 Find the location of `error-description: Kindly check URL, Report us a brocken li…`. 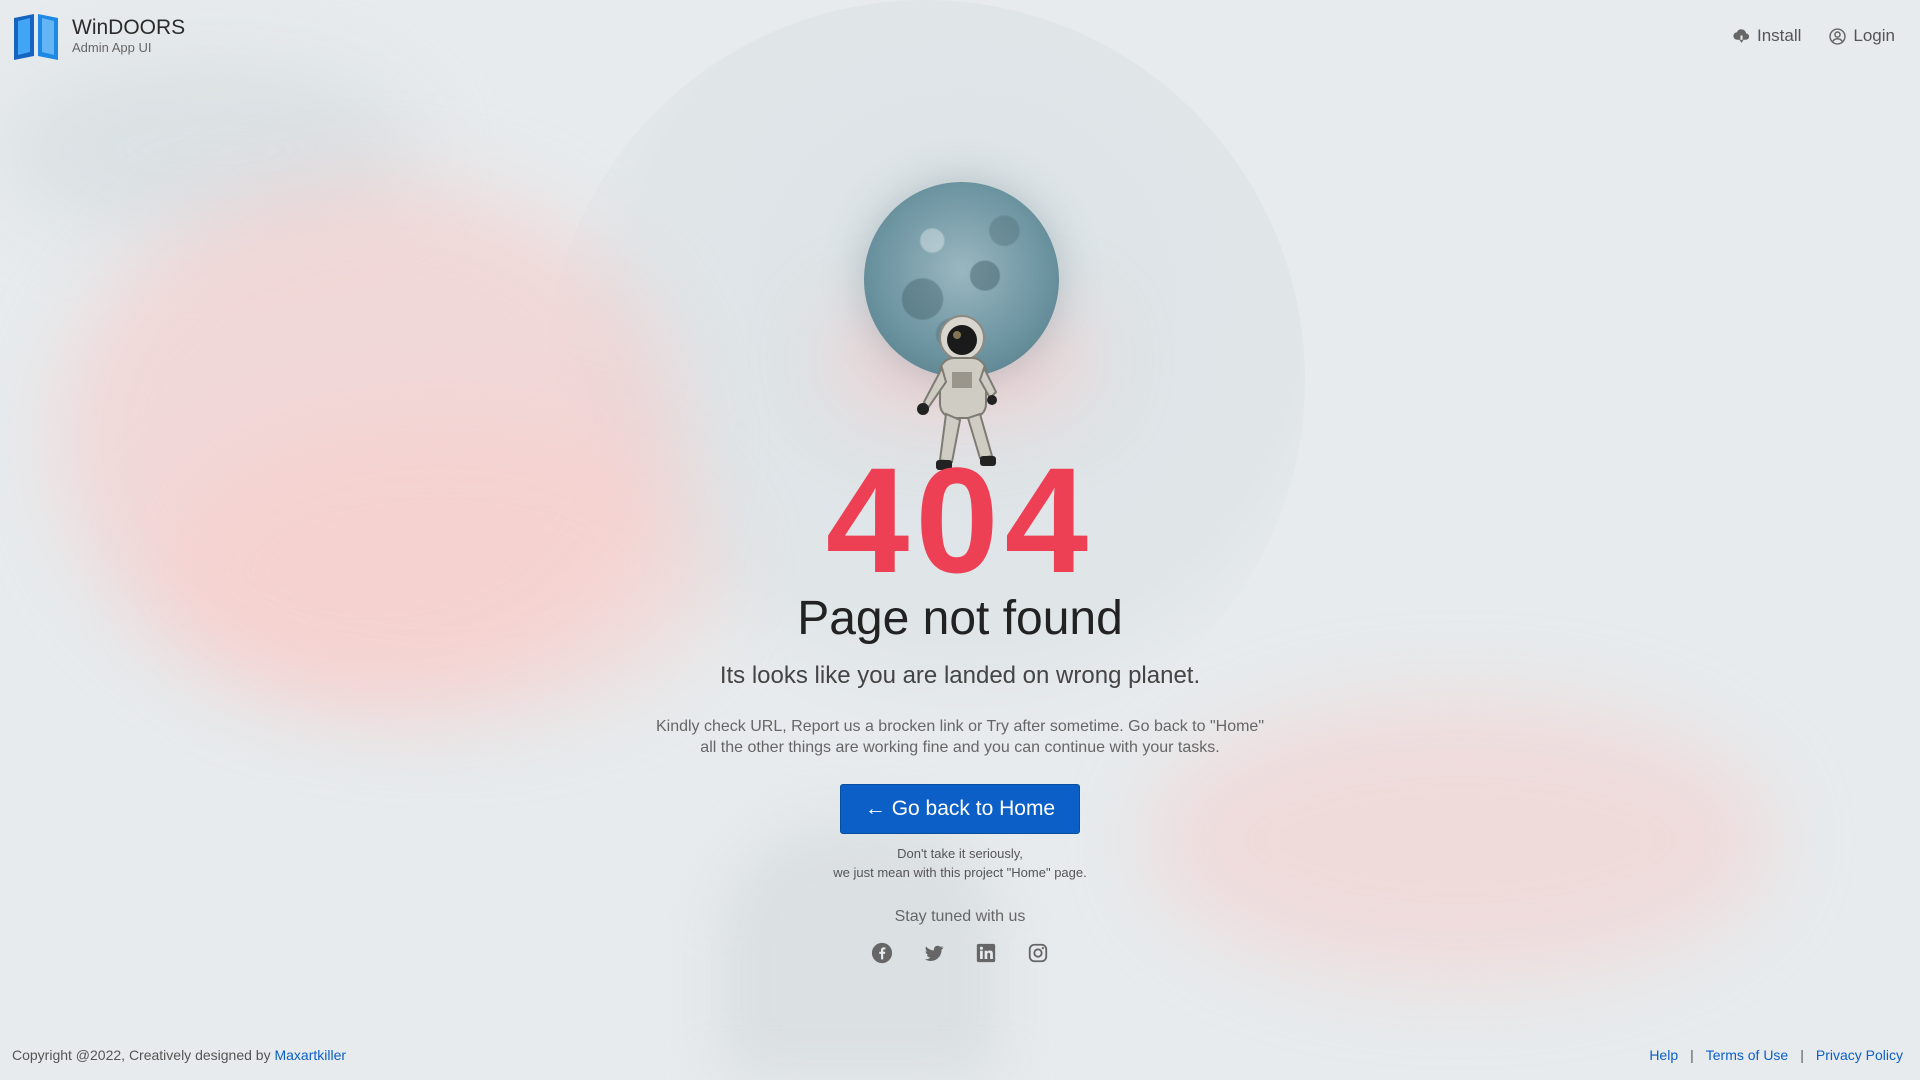

error-description: Kindly check URL, Report us a brocken li… is located at coordinates (960, 737).